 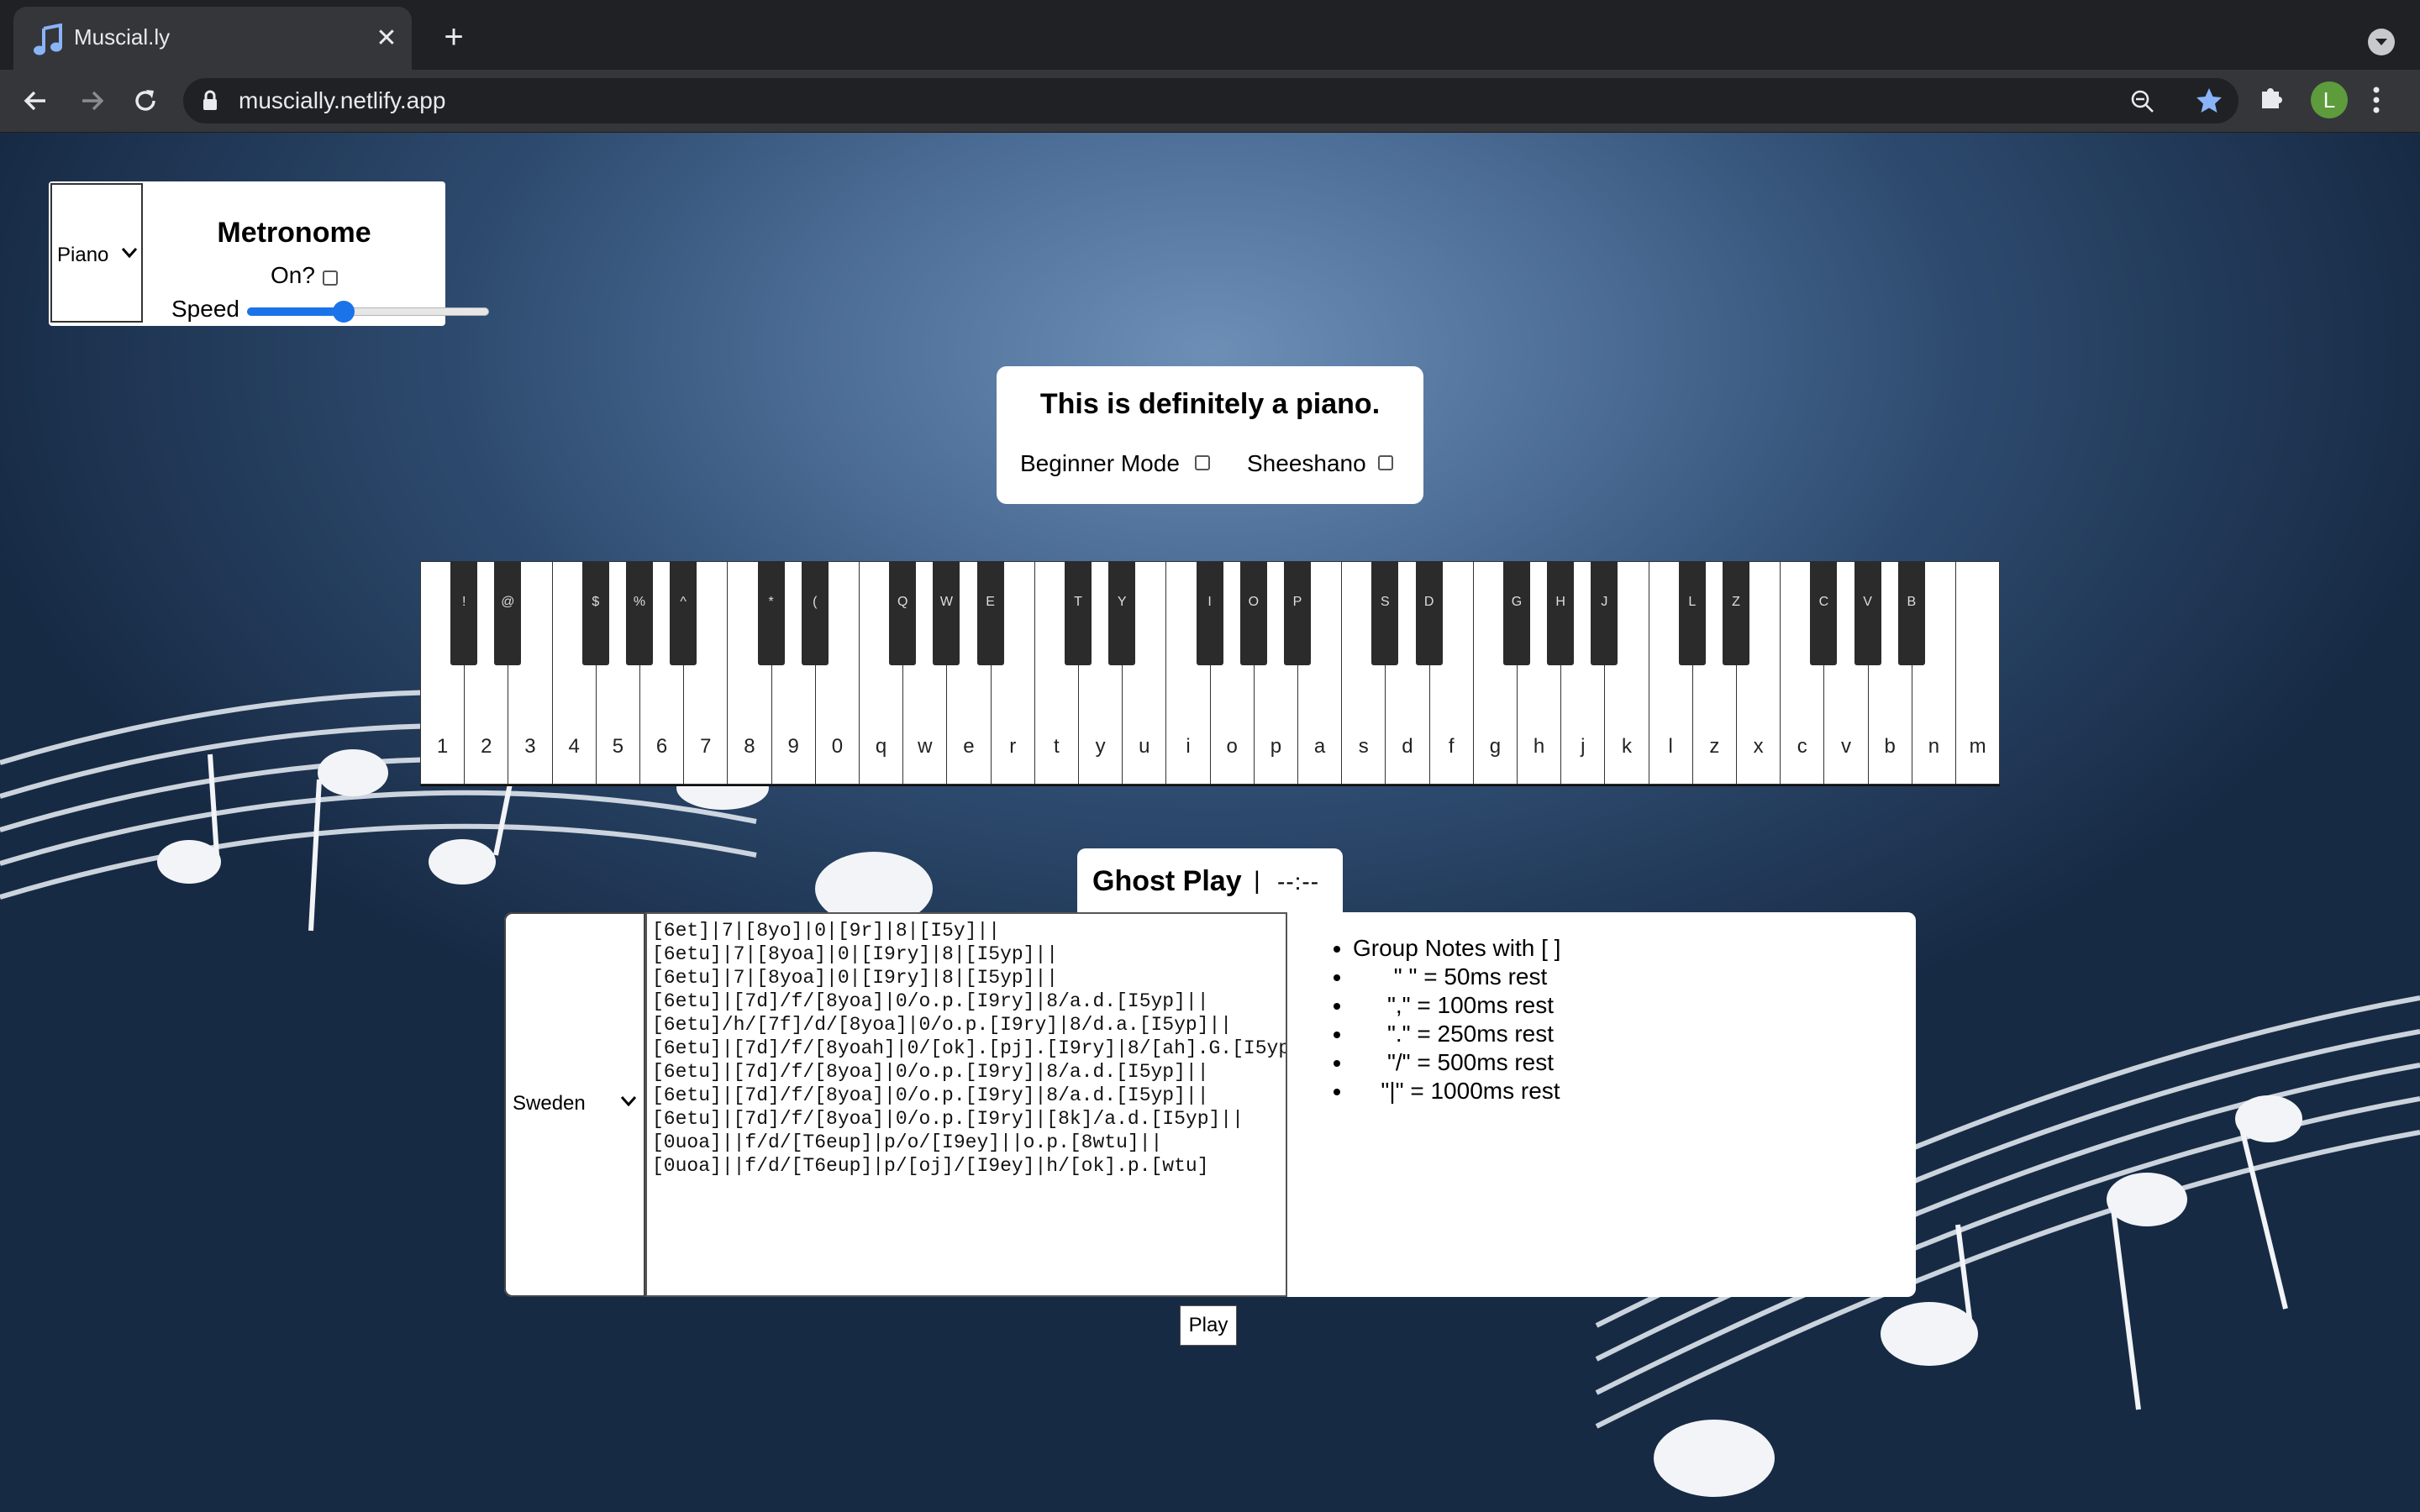 What do you see at coordinates (508, 602) in the screenshot?
I see `black-key-label: @` at bounding box center [508, 602].